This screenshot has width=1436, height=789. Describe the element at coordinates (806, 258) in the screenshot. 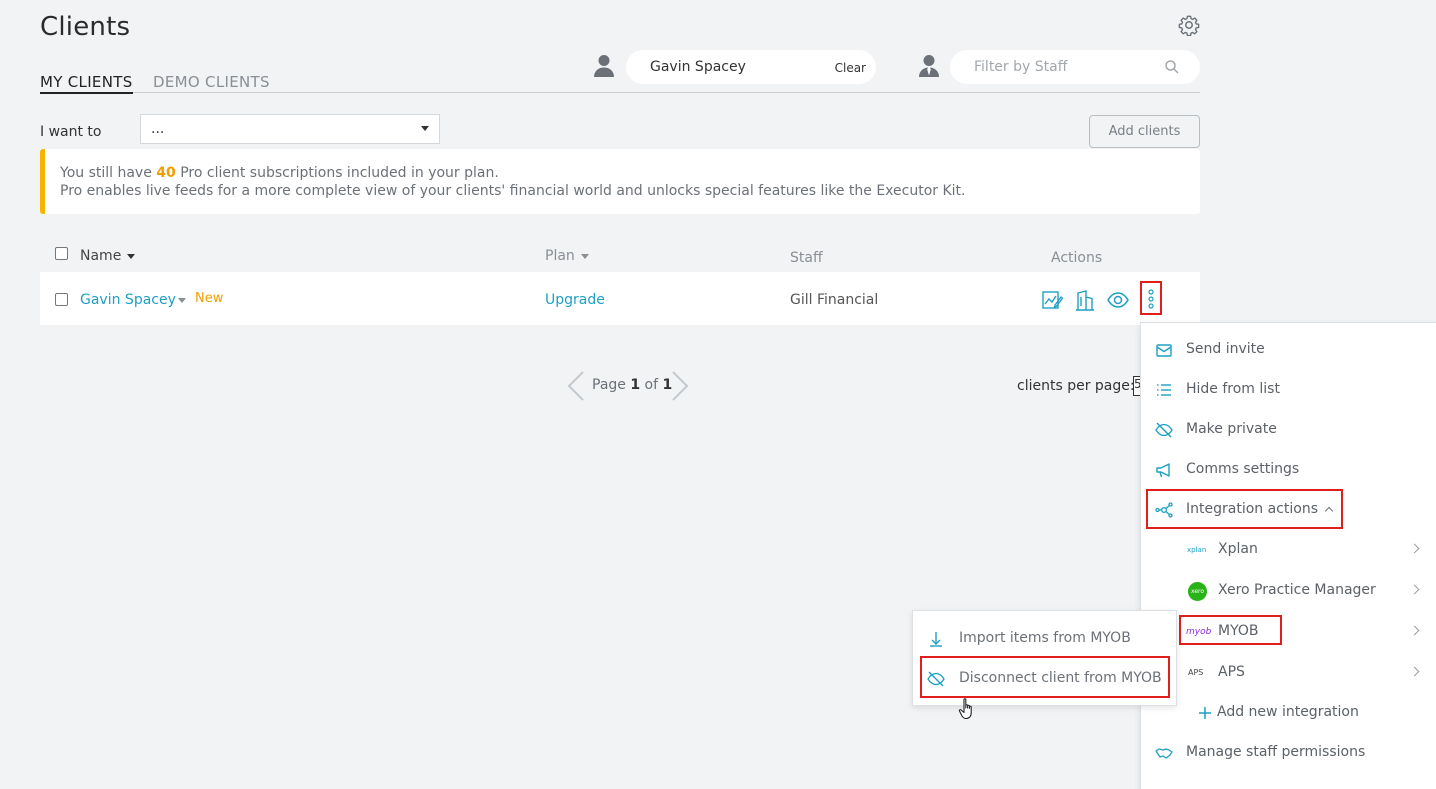

I see `staff-column-header: Staff` at that location.